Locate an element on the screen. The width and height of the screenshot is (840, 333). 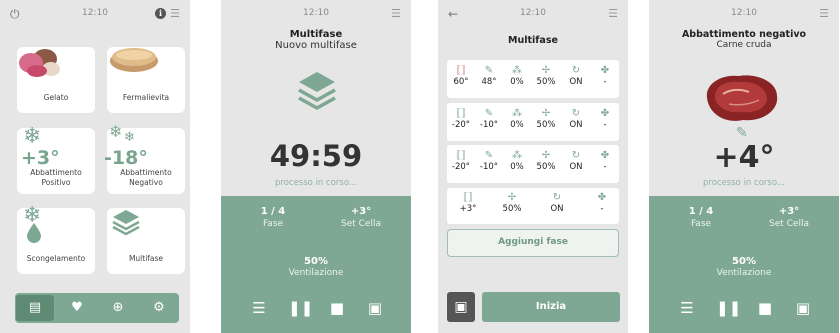
tile-fermalievita: Fermalievita is located at coordinates (146, 80).